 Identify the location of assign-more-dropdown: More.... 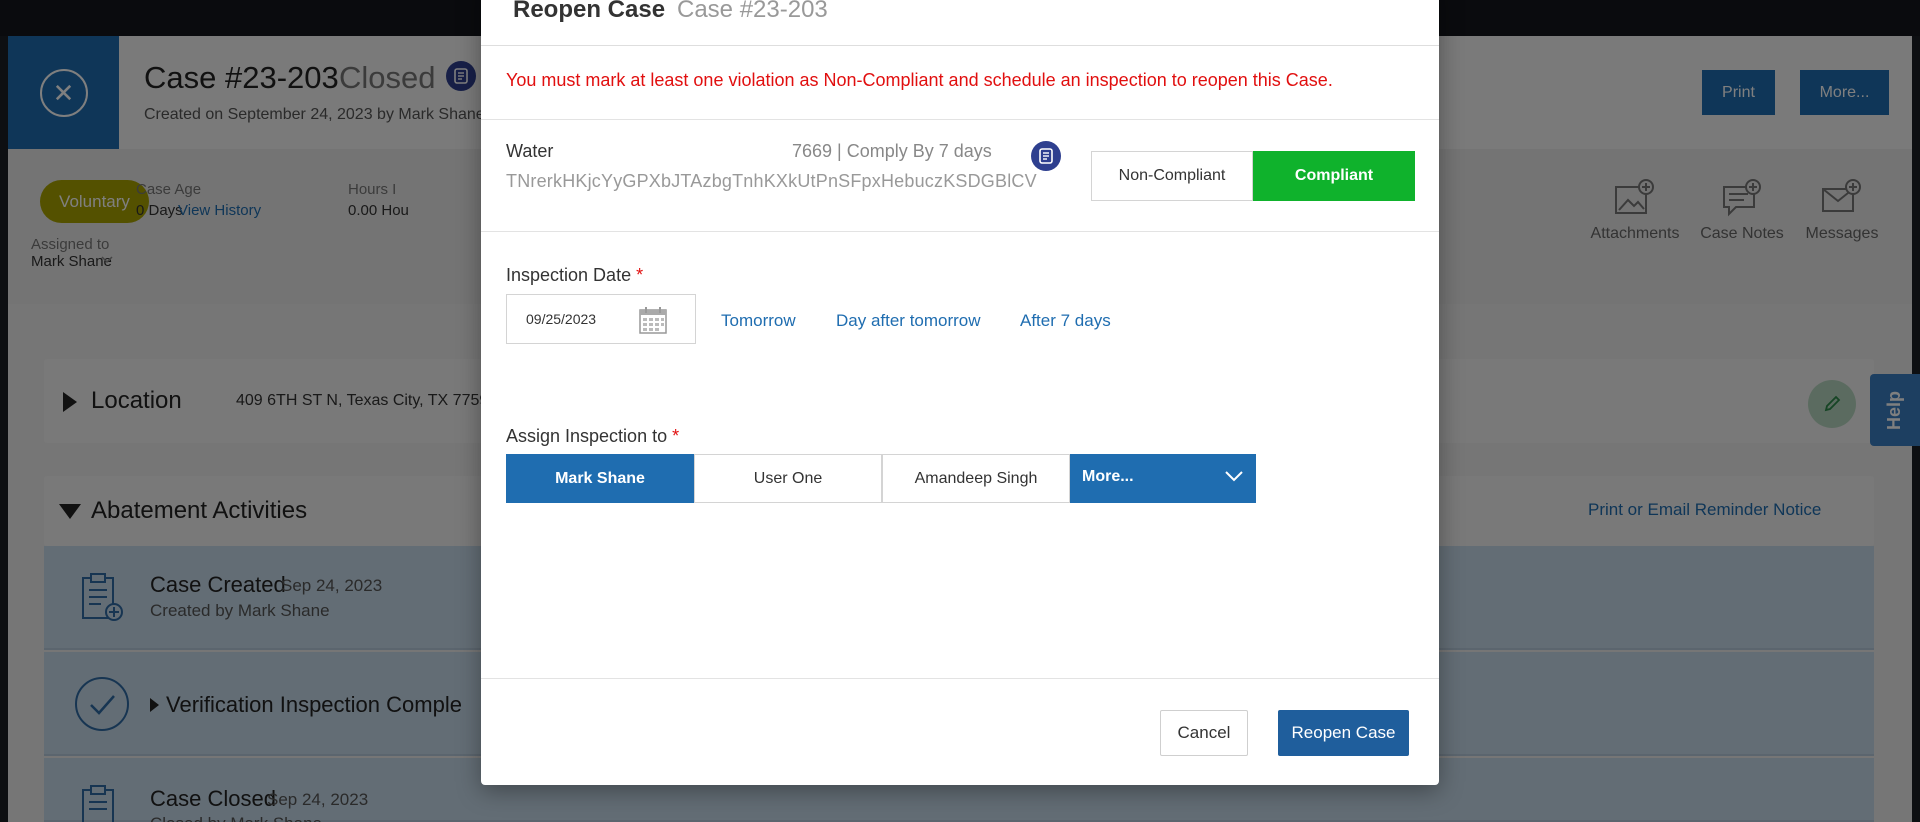
(1163, 478).